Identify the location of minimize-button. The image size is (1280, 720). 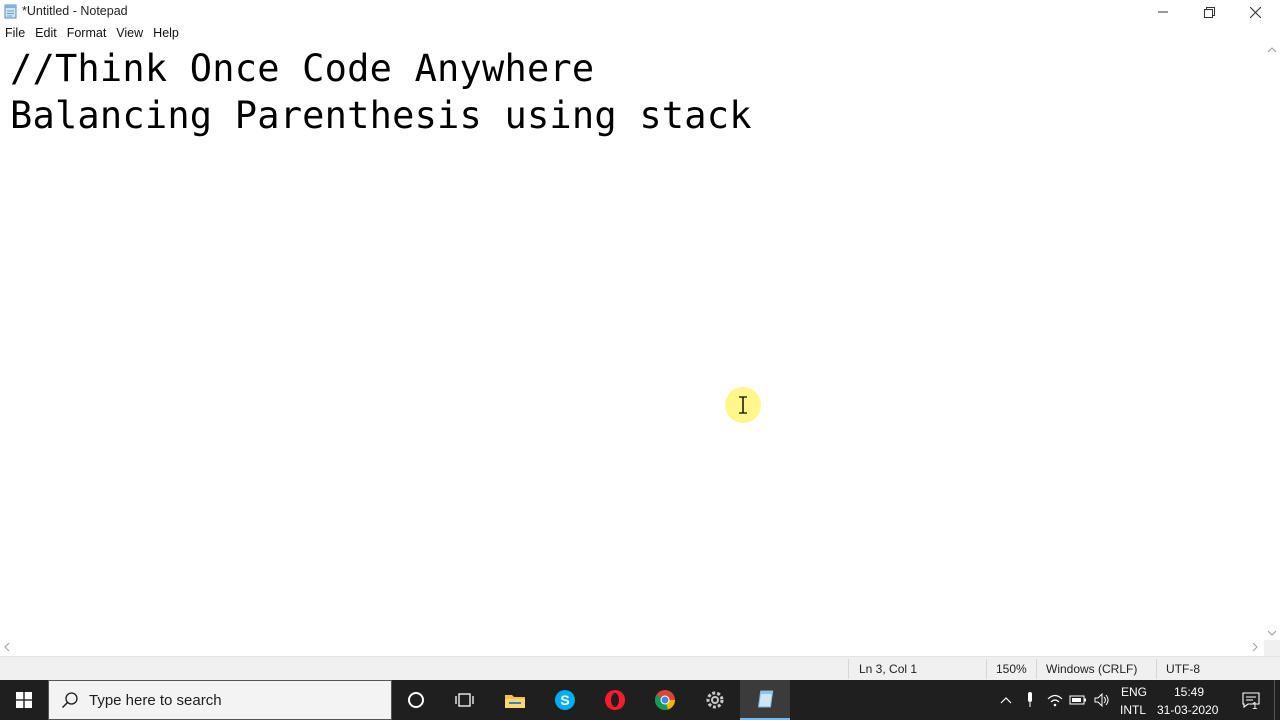
(1163, 12).